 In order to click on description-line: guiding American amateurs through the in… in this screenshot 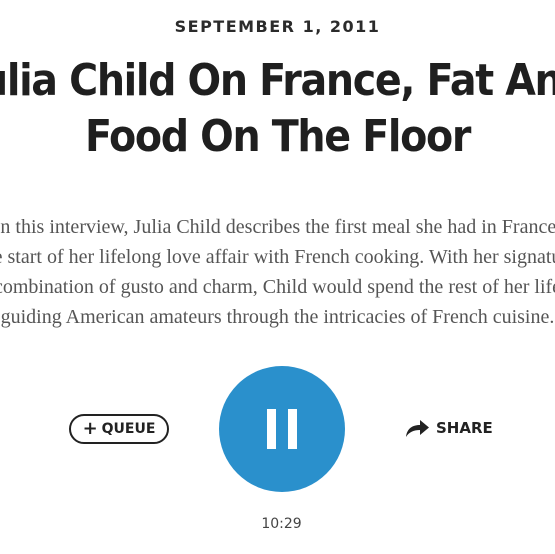, I will do `click(277, 317)`.